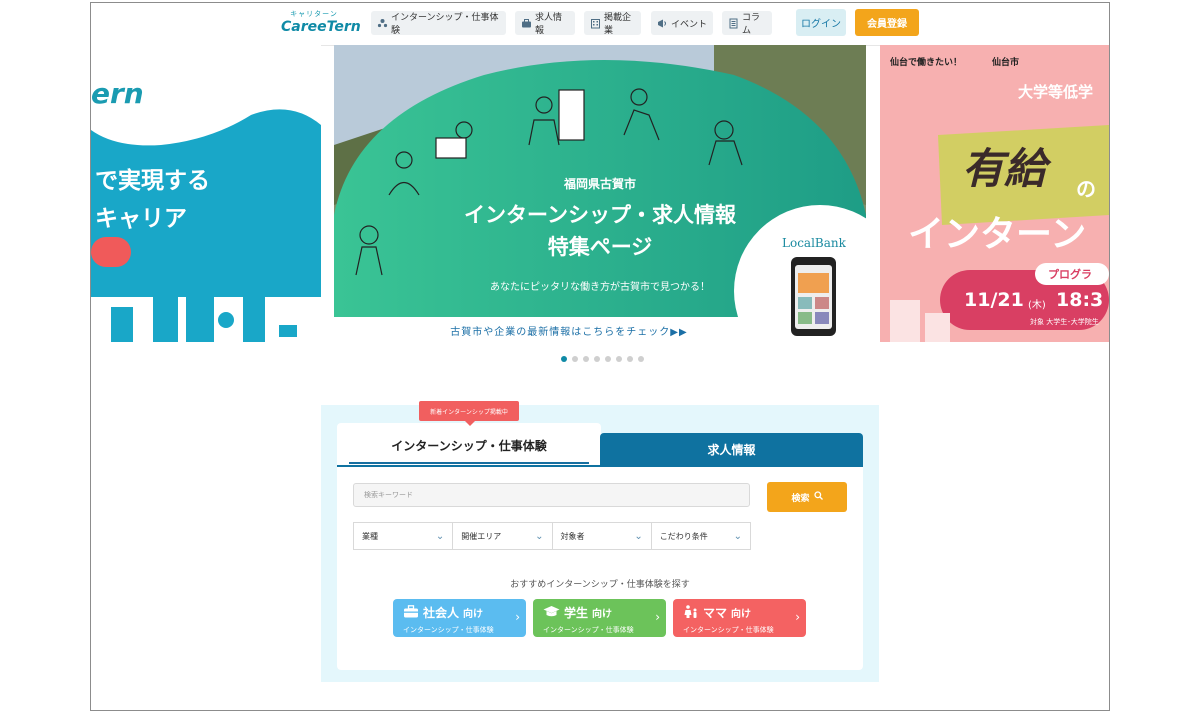  What do you see at coordinates (818, 497) in the screenshot?
I see `search-icon` at bounding box center [818, 497].